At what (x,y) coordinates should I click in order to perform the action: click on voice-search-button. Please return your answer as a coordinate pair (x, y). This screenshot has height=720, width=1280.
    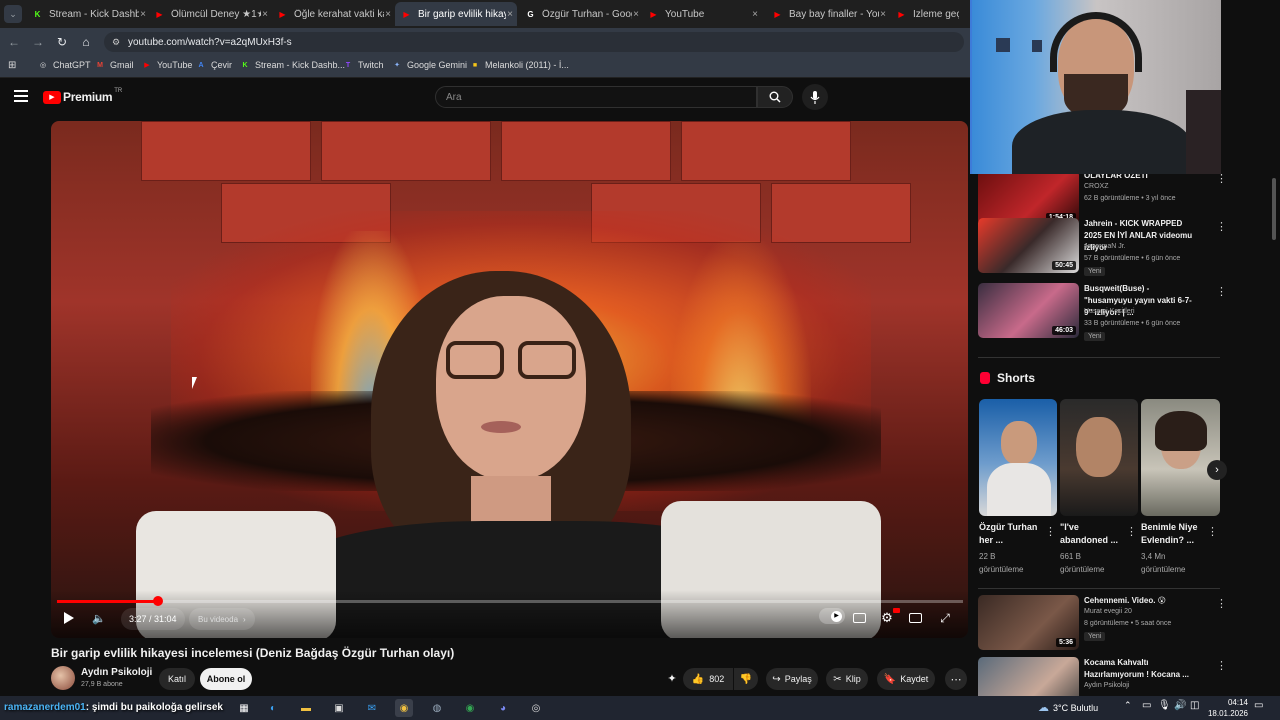
    Looking at the image, I should click on (815, 97).